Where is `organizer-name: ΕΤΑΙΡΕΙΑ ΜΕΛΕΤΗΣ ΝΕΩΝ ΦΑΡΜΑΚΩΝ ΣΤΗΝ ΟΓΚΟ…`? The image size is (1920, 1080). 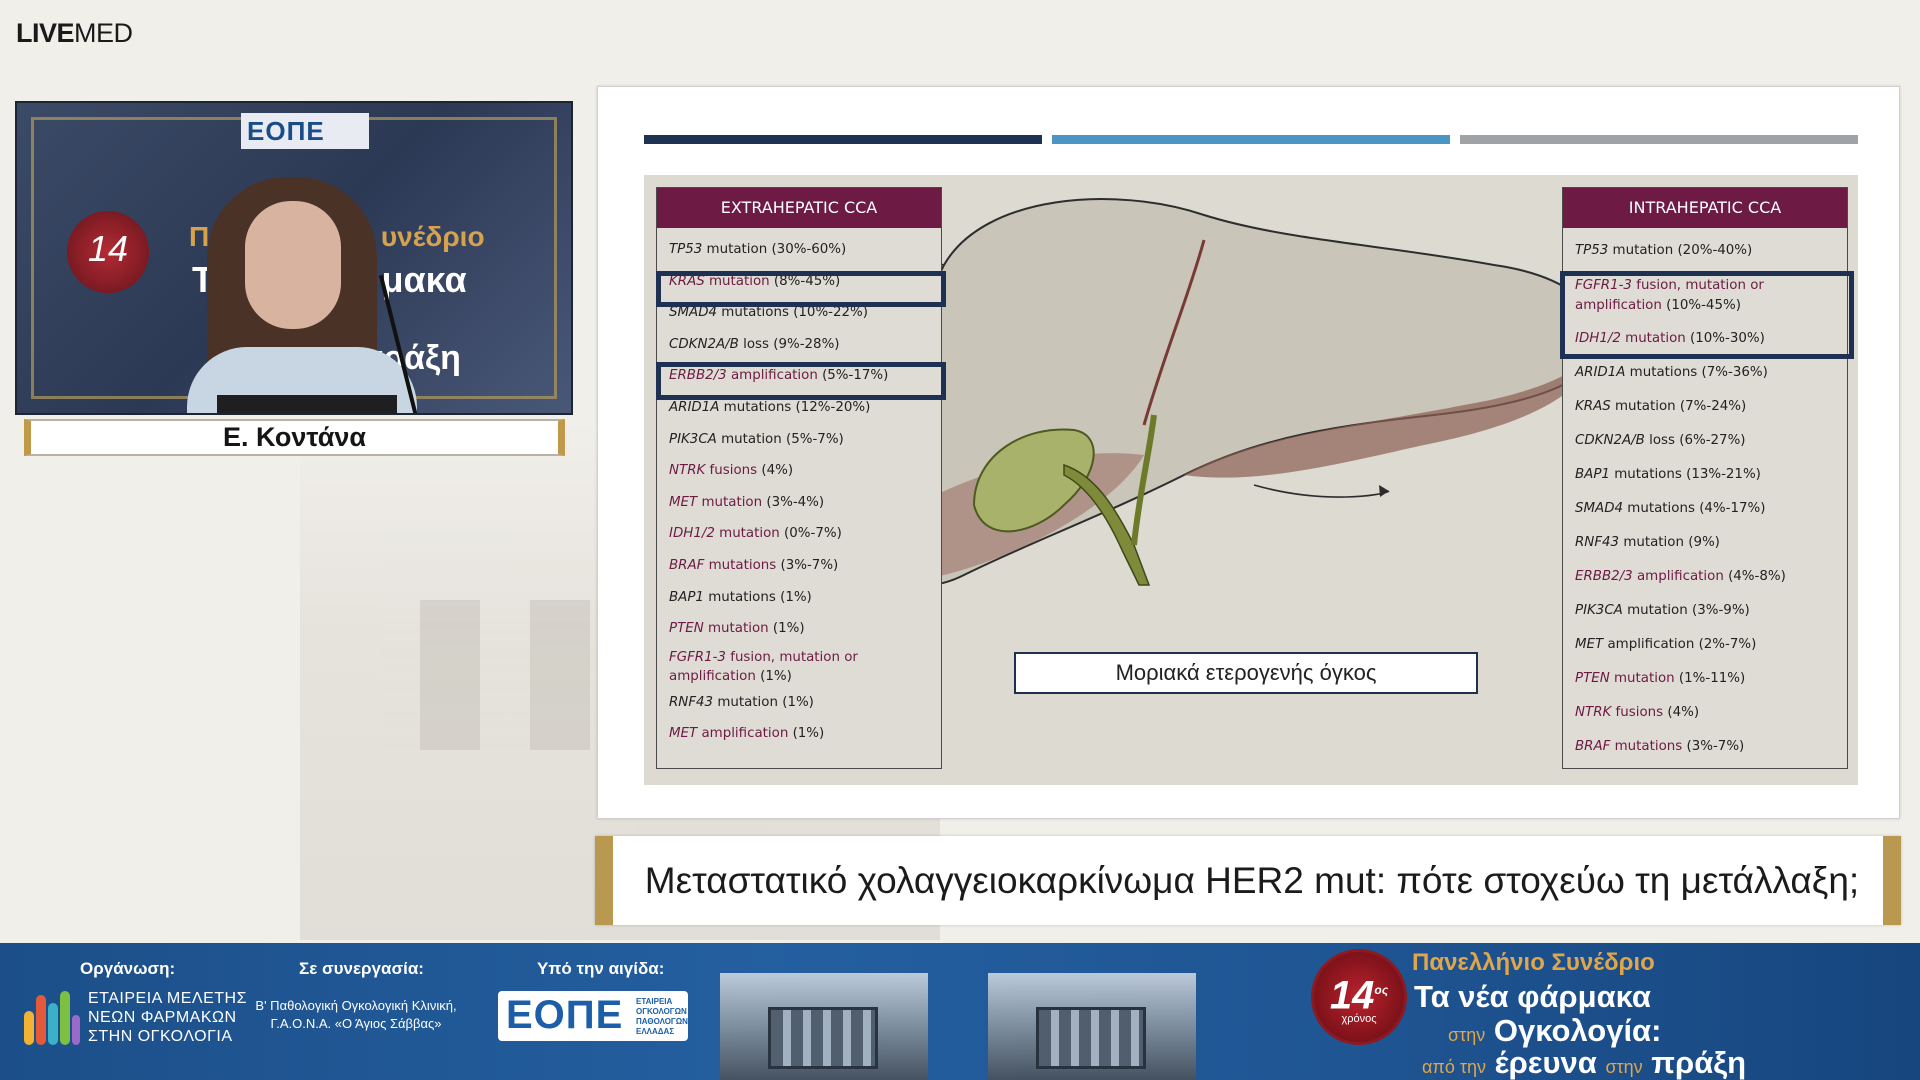
organizer-name: ΕΤΑΙΡΕΙΑ ΜΕΛΕΤΗΣ ΝΕΩΝ ΦΑΡΜΑΚΩΝ ΣΤΗΝ ΟΓΚΟ… is located at coordinates (167, 1017).